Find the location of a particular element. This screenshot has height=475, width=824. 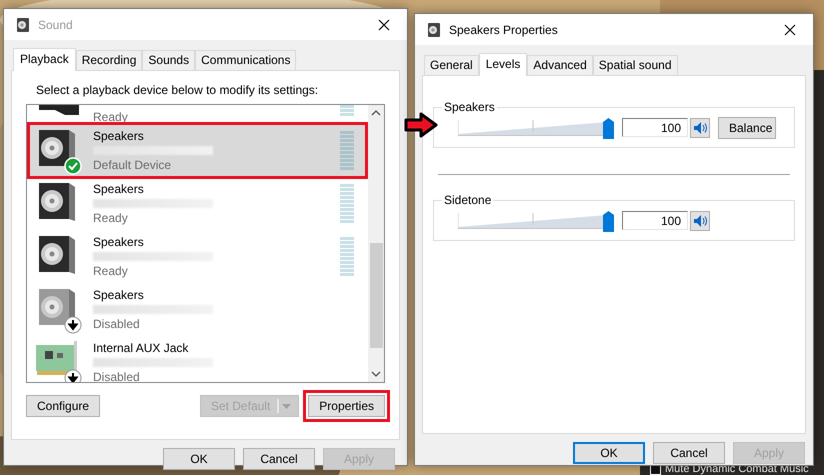

scrollbar is located at coordinates (376, 243).